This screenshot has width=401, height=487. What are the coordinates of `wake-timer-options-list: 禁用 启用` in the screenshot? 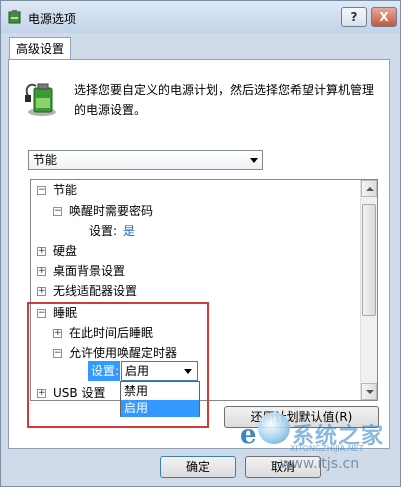 It's located at (160, 399).